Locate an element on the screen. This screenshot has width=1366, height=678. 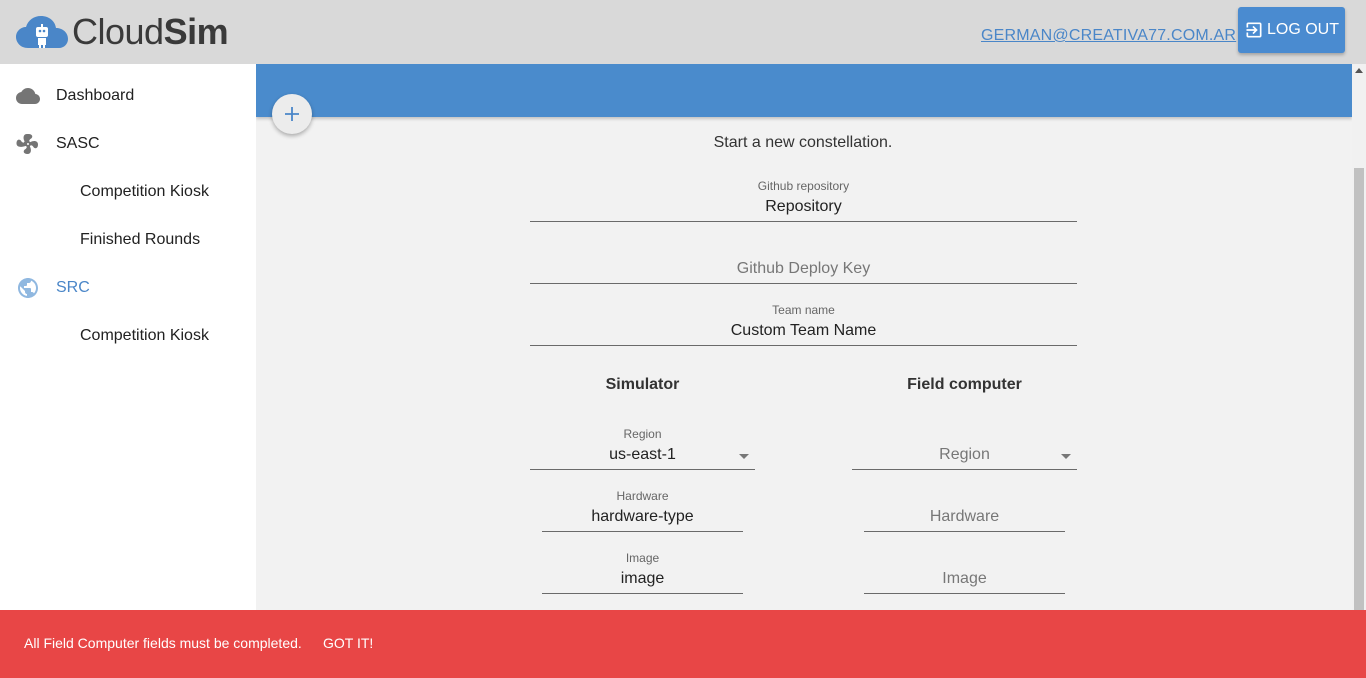
simulator-hardware-value: hardware-type is located at coordinates (642, 516).